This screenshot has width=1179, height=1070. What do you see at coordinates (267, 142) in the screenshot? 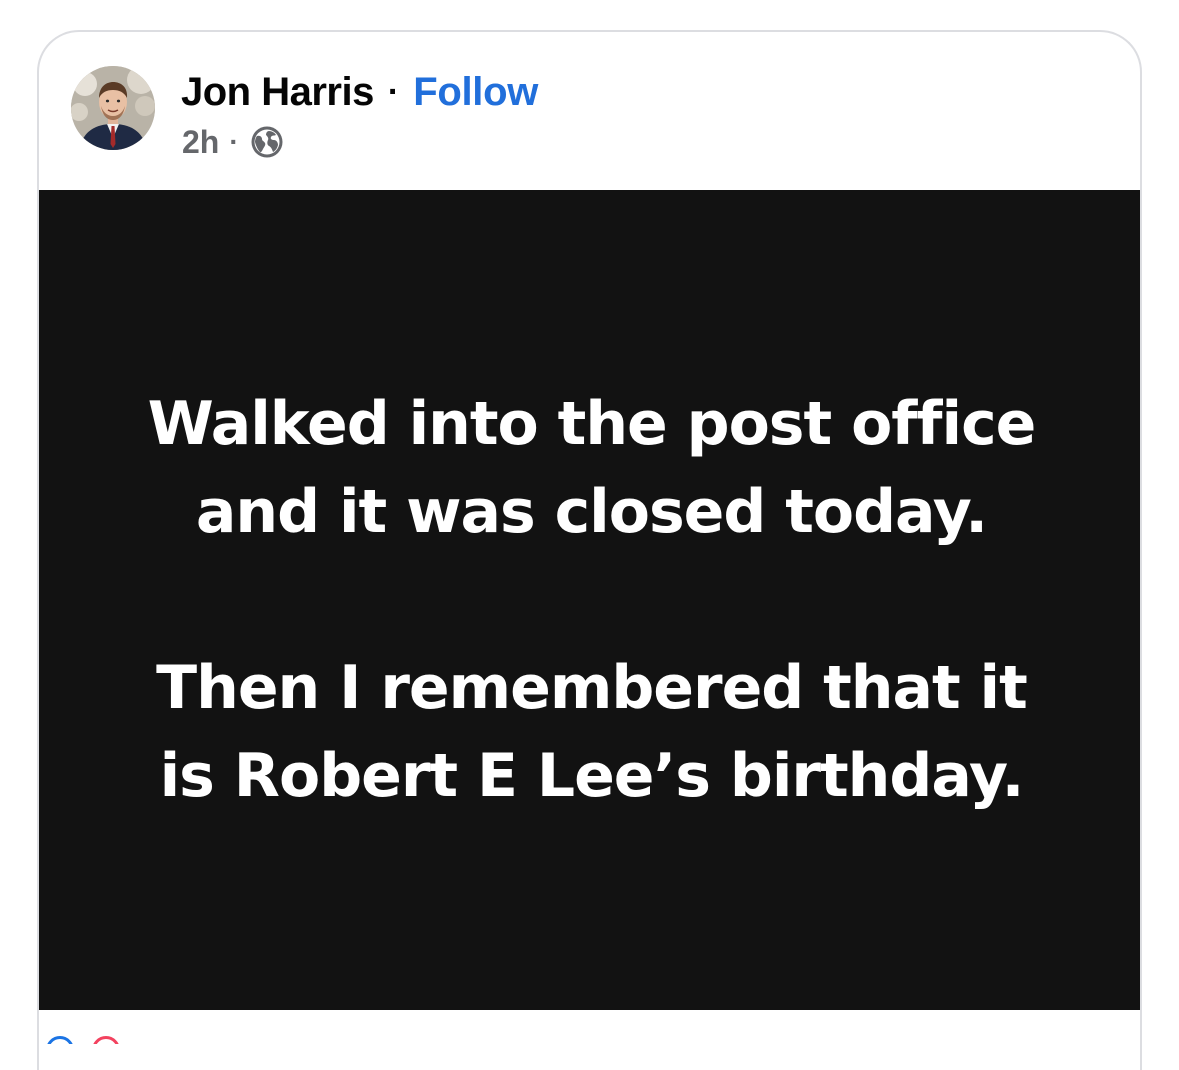
I see `globe-icon` at bounding box center [267, 142].